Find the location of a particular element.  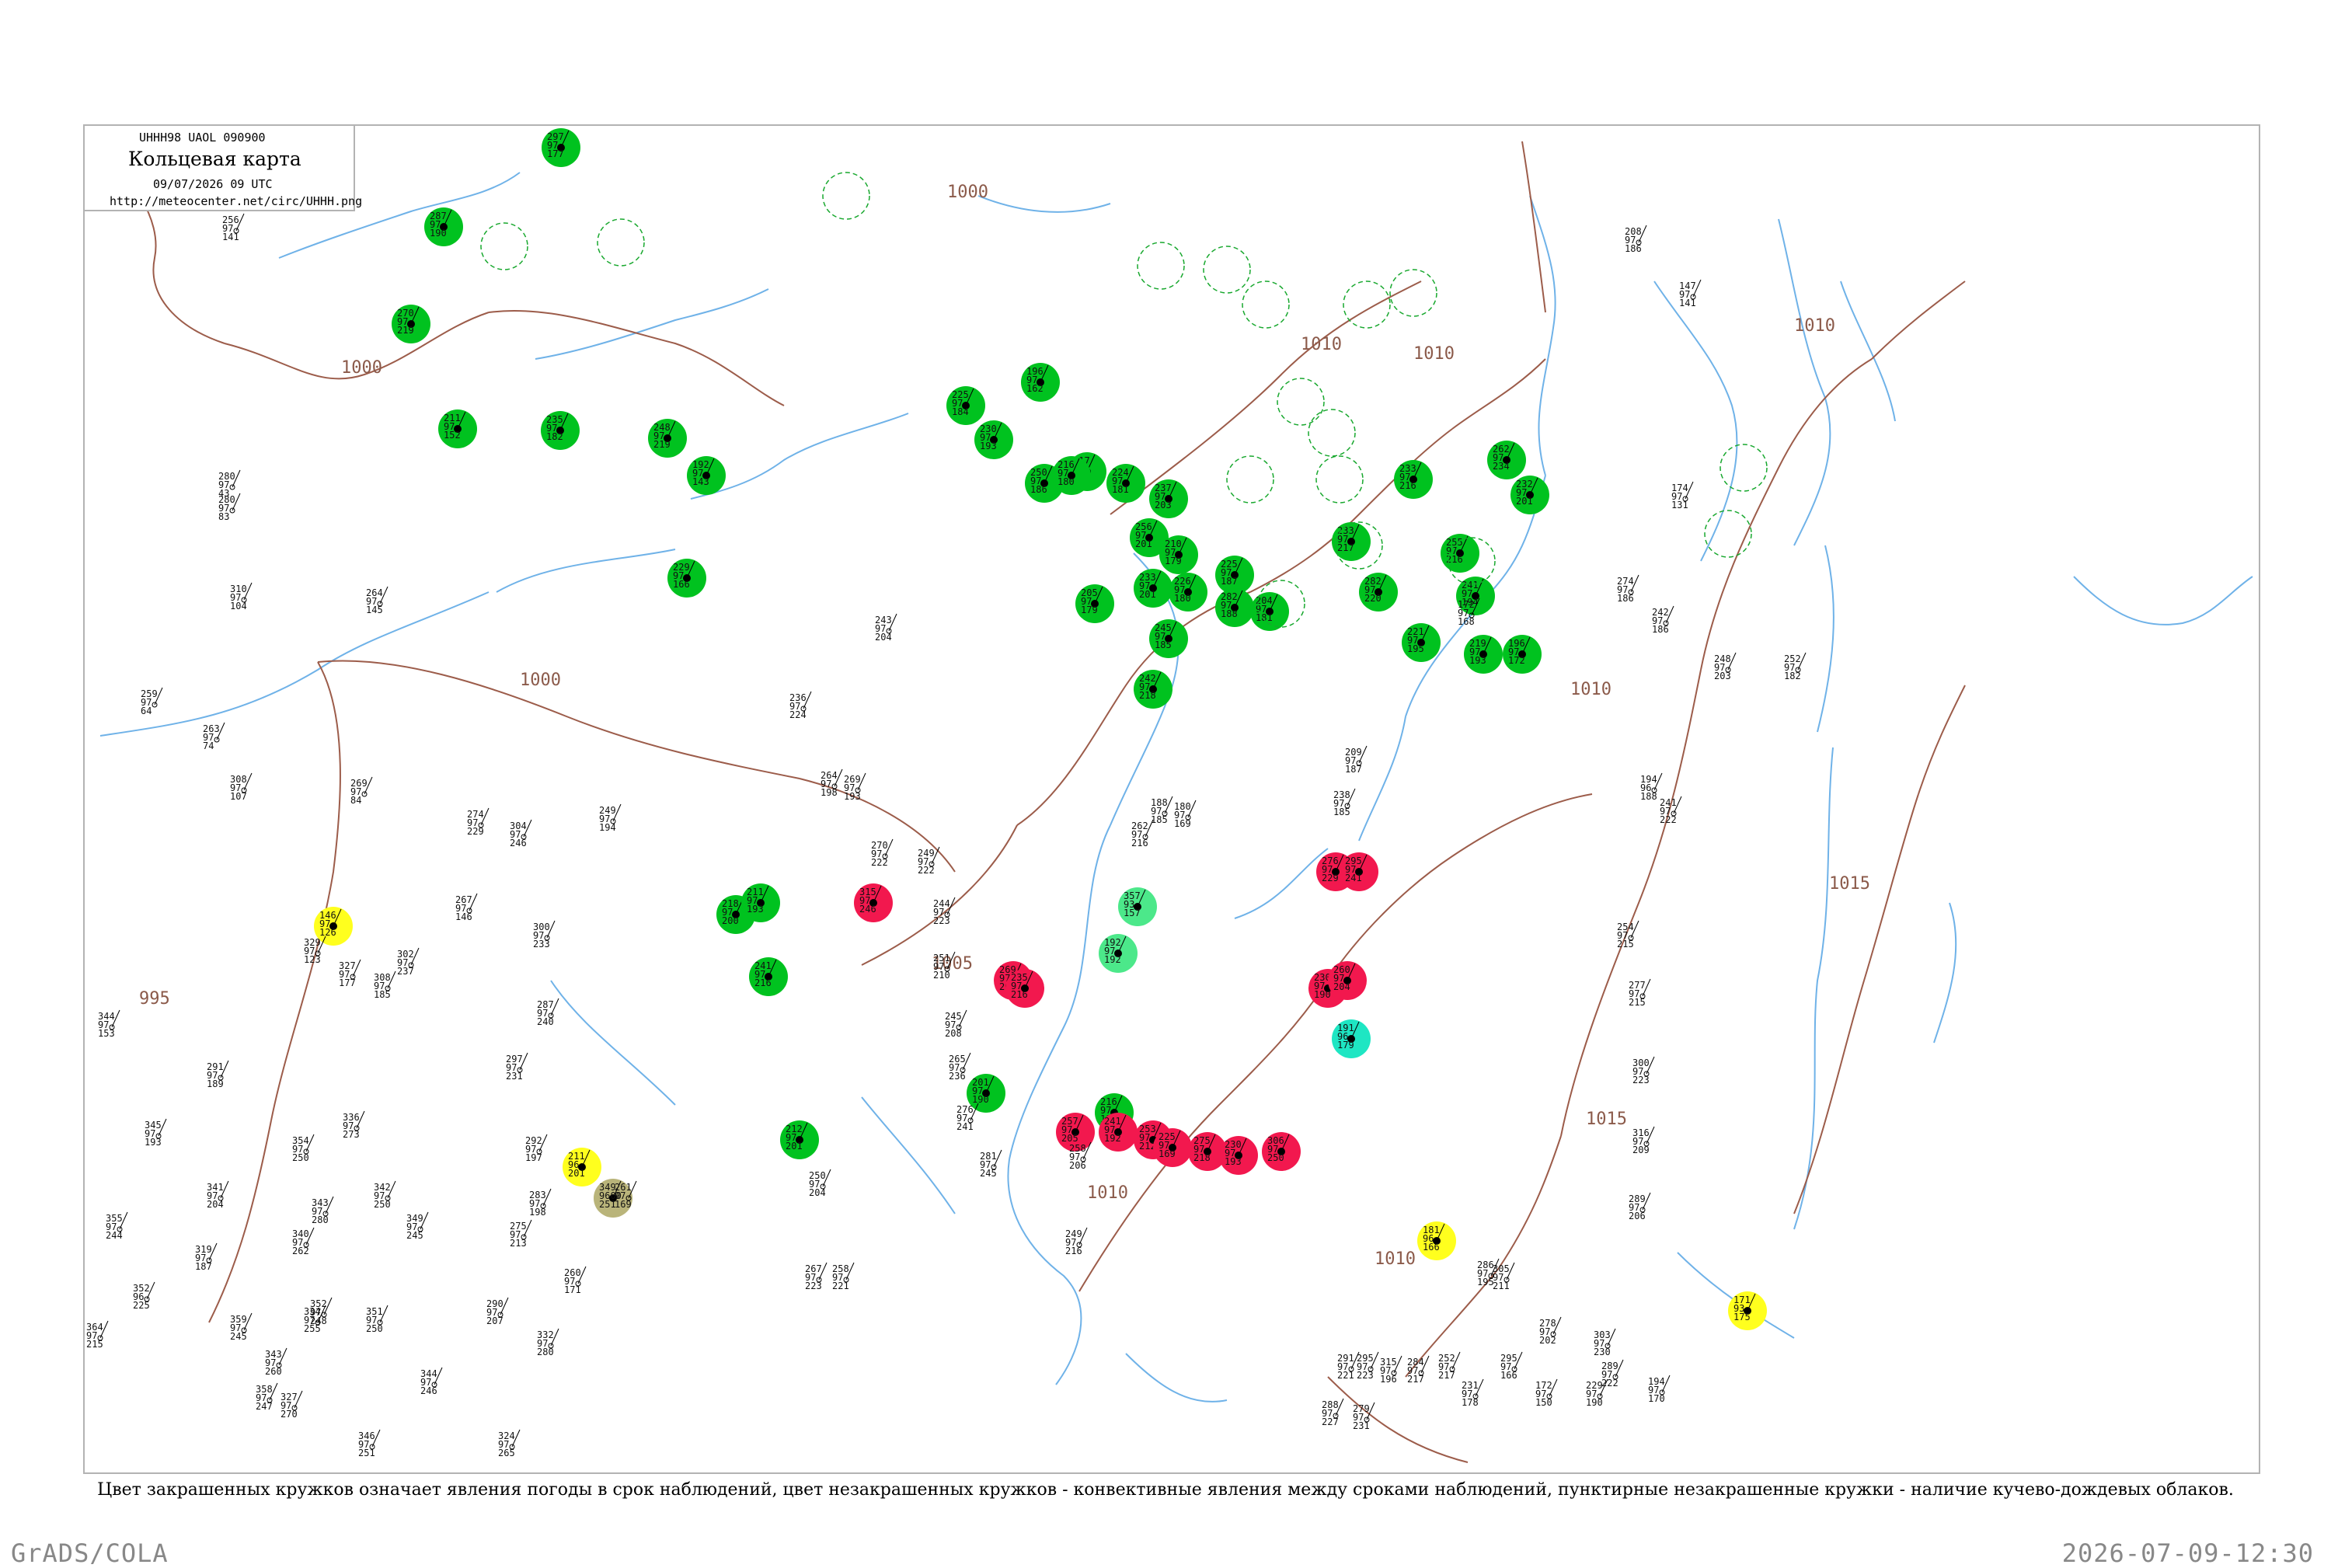

station-value: 260 is located at coordinates (273, 1371).